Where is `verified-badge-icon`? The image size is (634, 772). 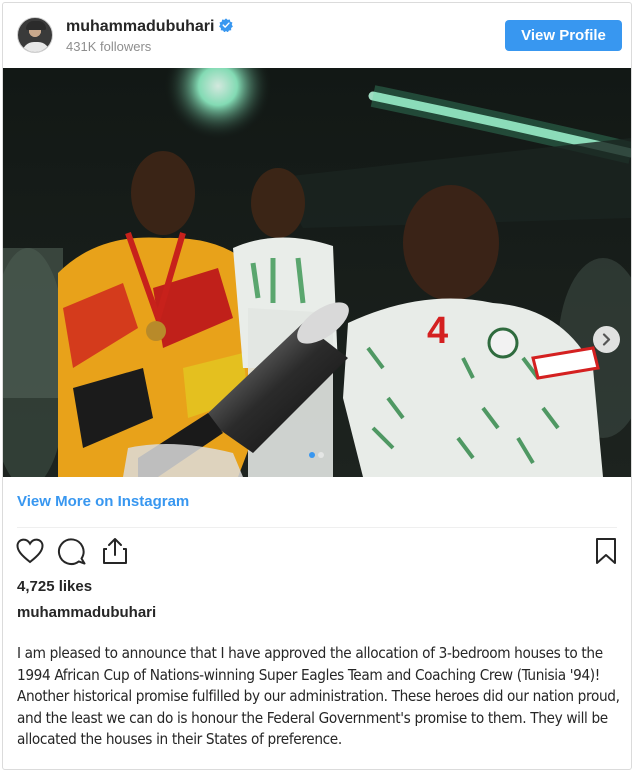
verified-badge-icon is located at coordinates (226, 25).